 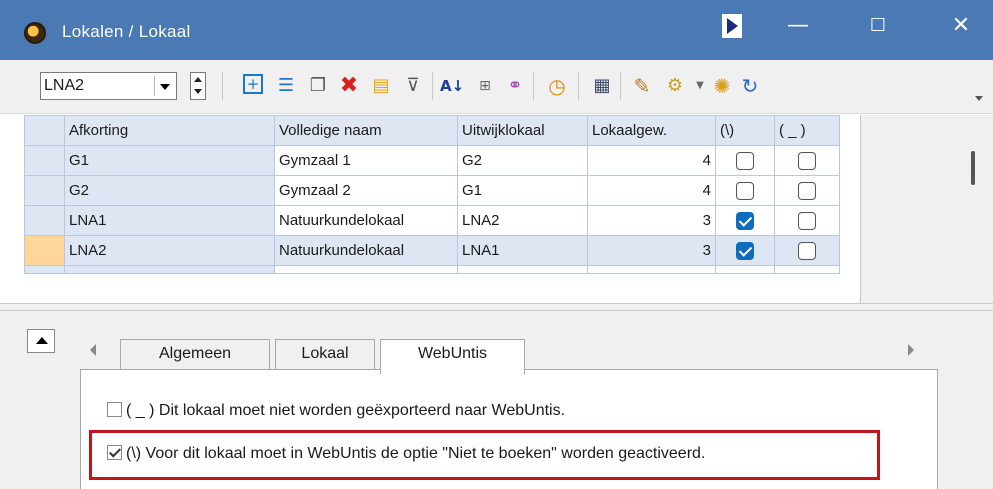 What do you see at coordinates (169, 250) in the screenshot?
I see `cell-afkorting: LNA2` at bounding box center [169, 250].